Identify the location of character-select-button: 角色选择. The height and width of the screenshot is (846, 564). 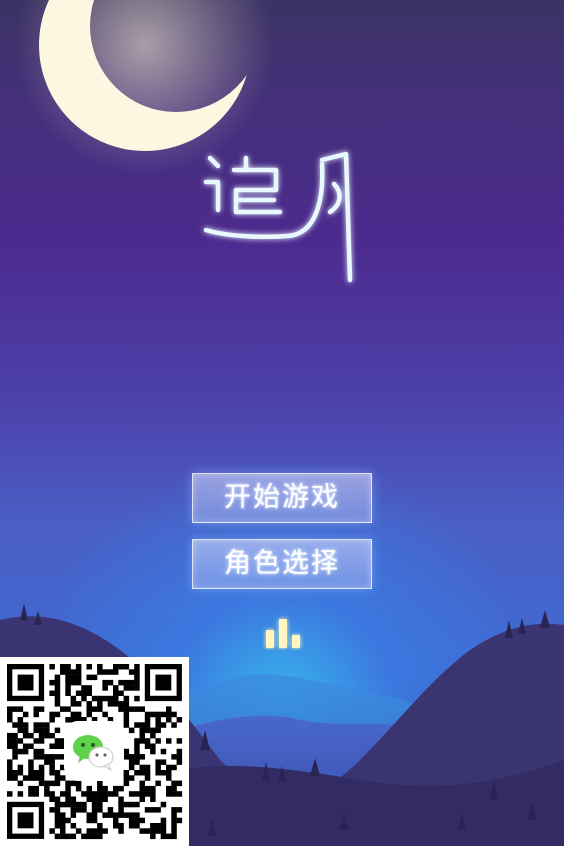
(282, 564).